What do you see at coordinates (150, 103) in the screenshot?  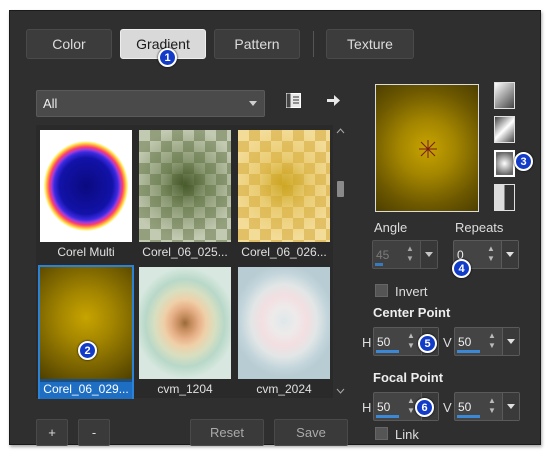 I see `library-dropdown: All` at bounding box center [150, 103].